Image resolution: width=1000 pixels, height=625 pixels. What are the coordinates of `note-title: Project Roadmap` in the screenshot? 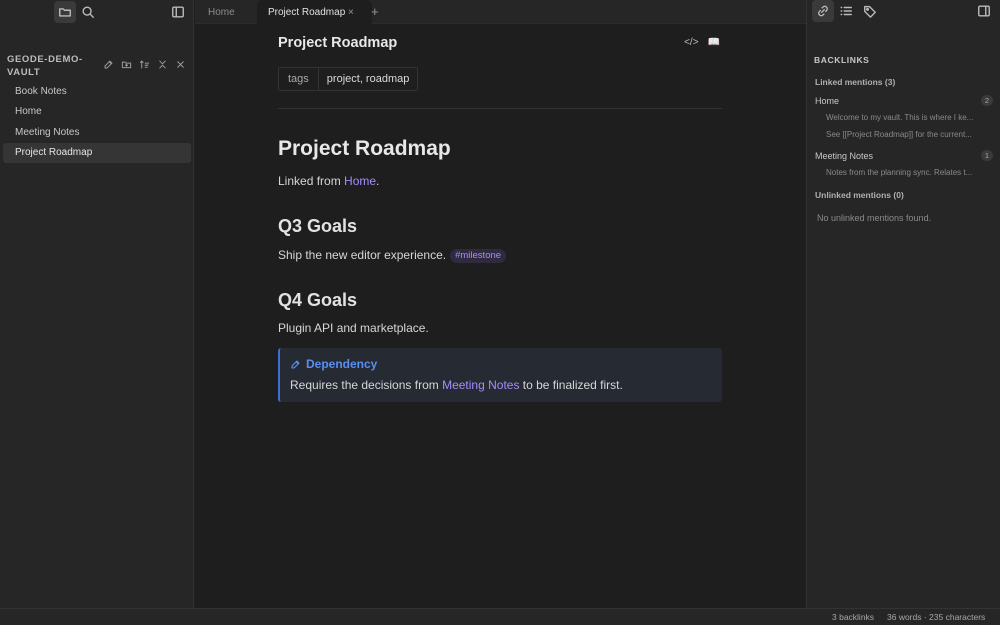 It's located at (337, 43).